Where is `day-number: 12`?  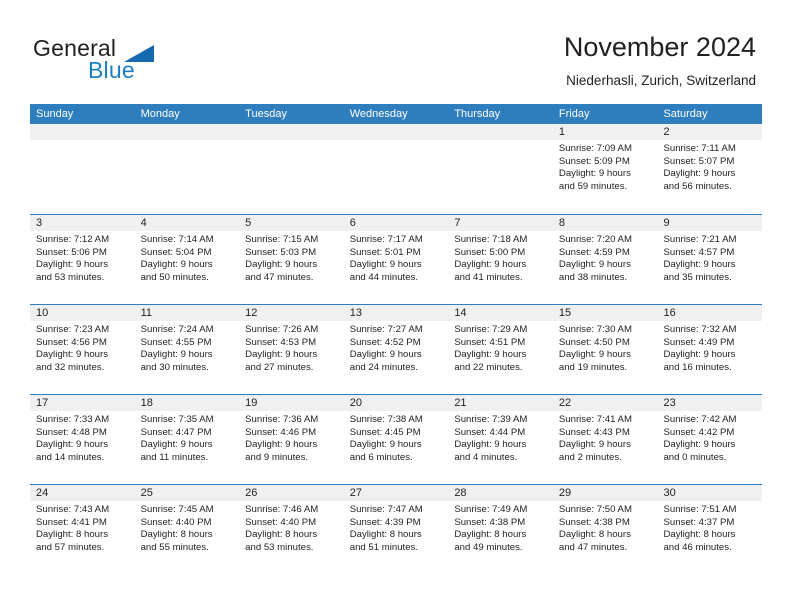 day-number: 12 is located at coordinates (291, 313).